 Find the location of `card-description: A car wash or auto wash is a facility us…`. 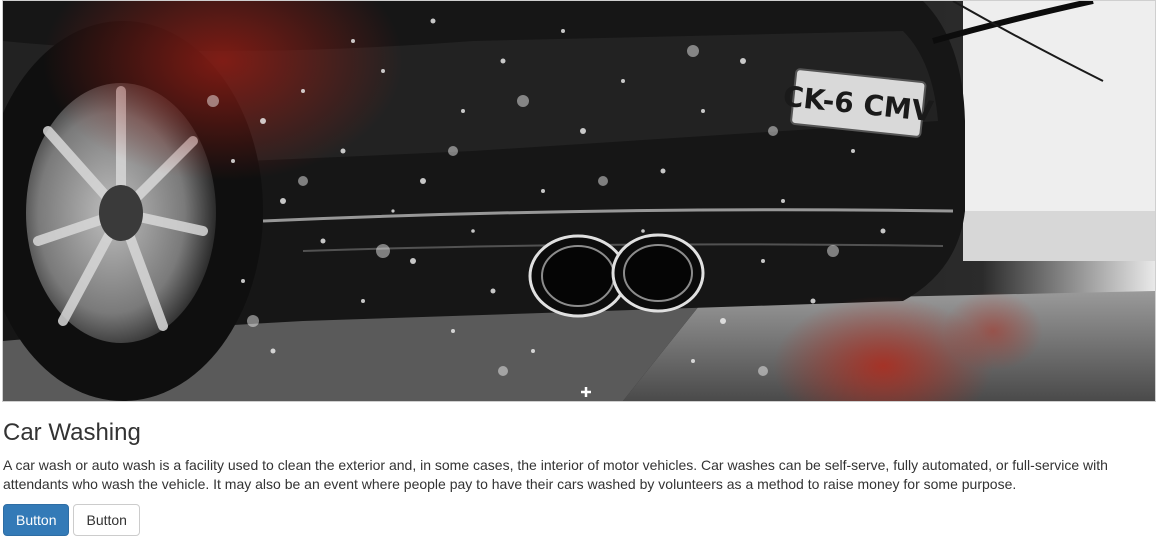

card-description: A car wash or auto wash is a facility us… is located at coordinates (555, 474).